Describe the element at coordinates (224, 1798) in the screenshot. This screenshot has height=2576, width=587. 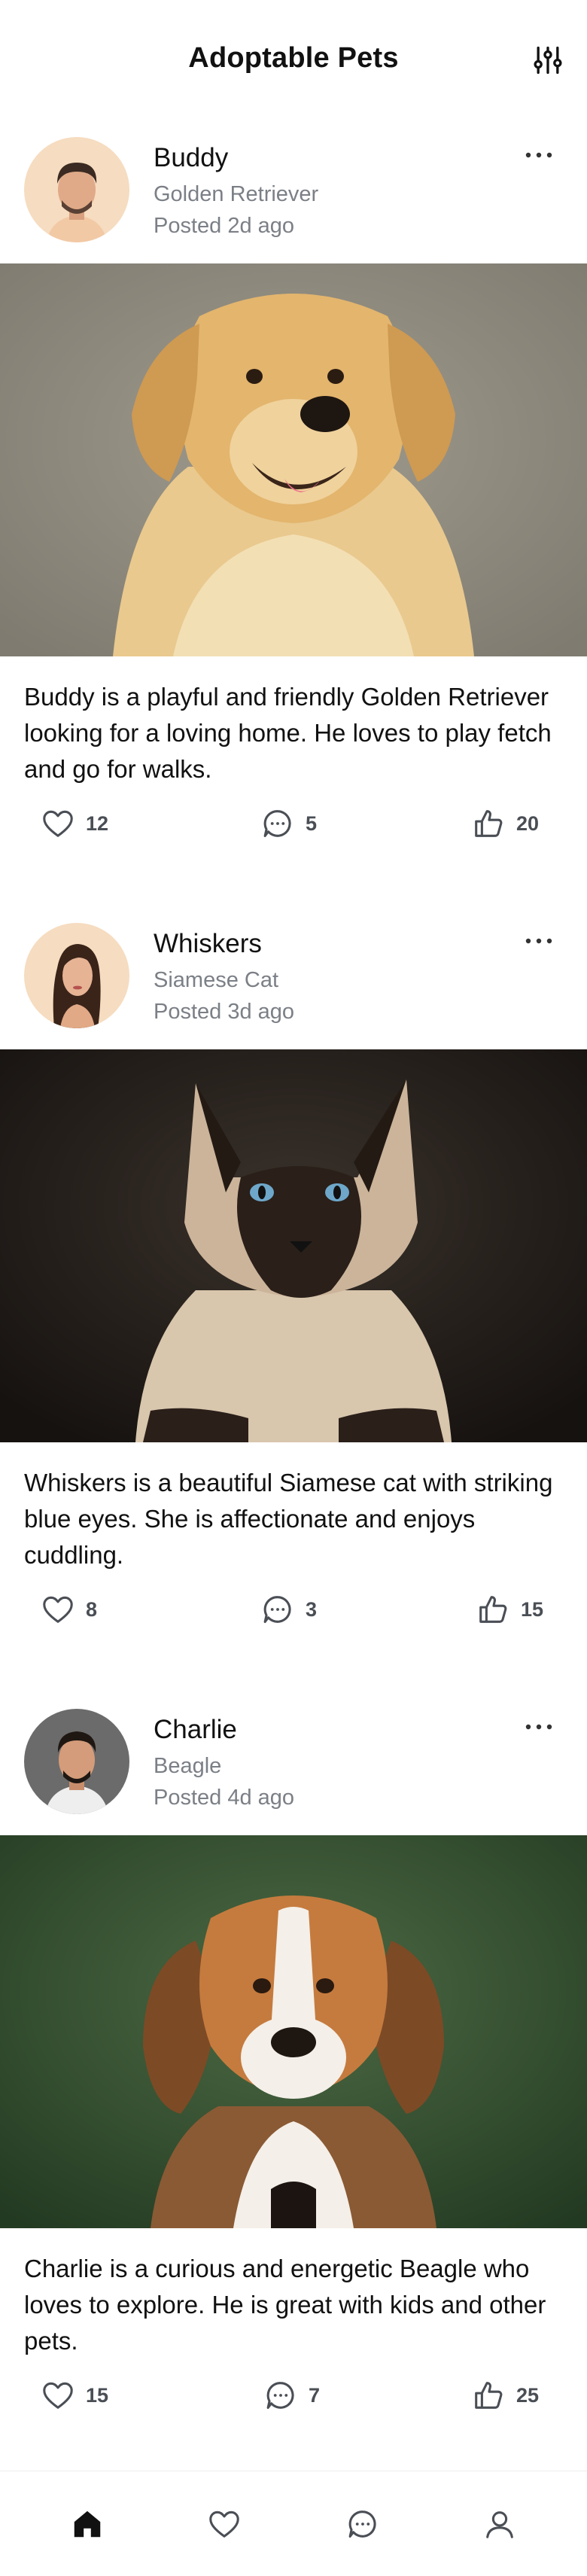
I see `post-time: Posted 4d ago` at that location.